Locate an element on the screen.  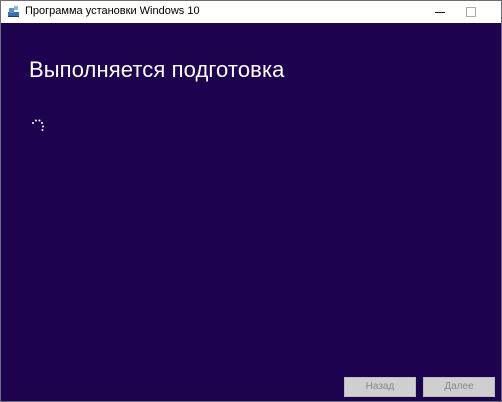
minimize-button is located at coordinates (440, 12).